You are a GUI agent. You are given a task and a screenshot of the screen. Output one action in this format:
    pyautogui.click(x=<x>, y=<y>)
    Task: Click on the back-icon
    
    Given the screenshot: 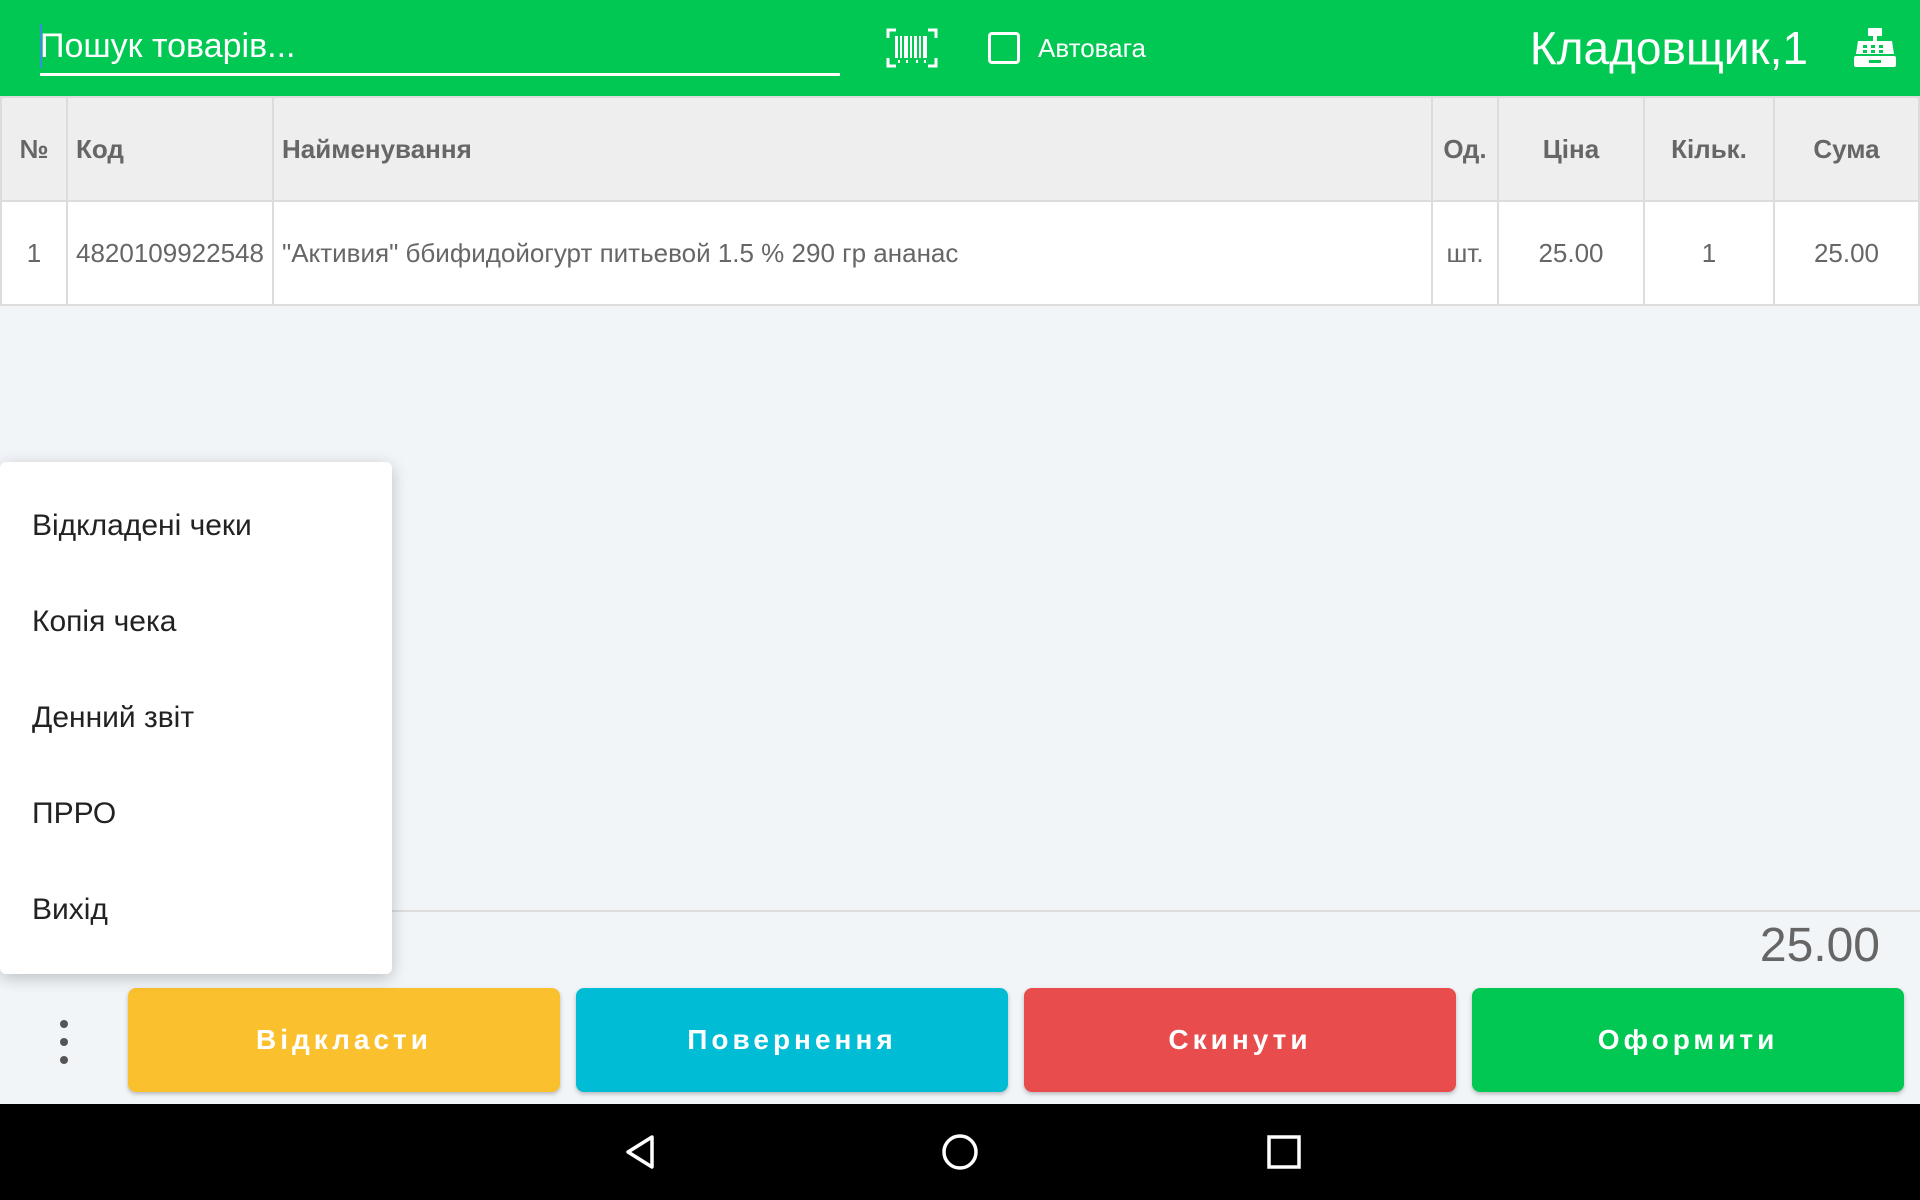 What is the action you would take?
    pyautogui.click(x=640, y=1152)
    